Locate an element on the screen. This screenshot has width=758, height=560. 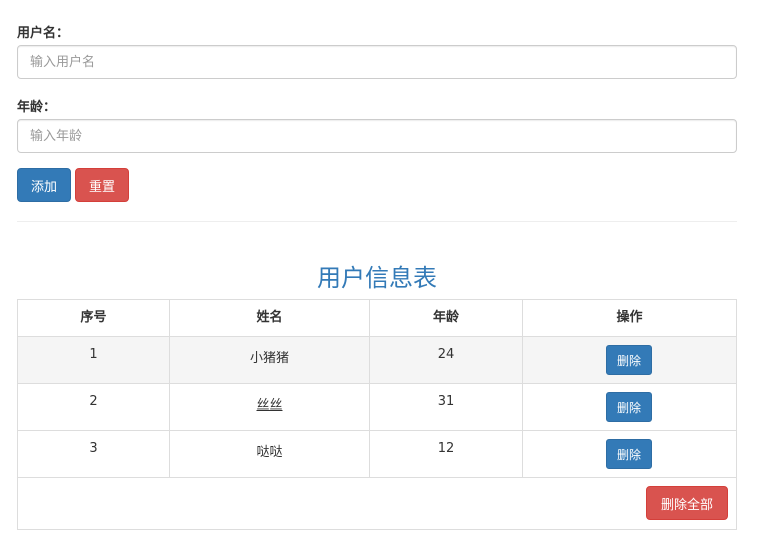
cell-age: 12 is located at coordinates (446, 454).